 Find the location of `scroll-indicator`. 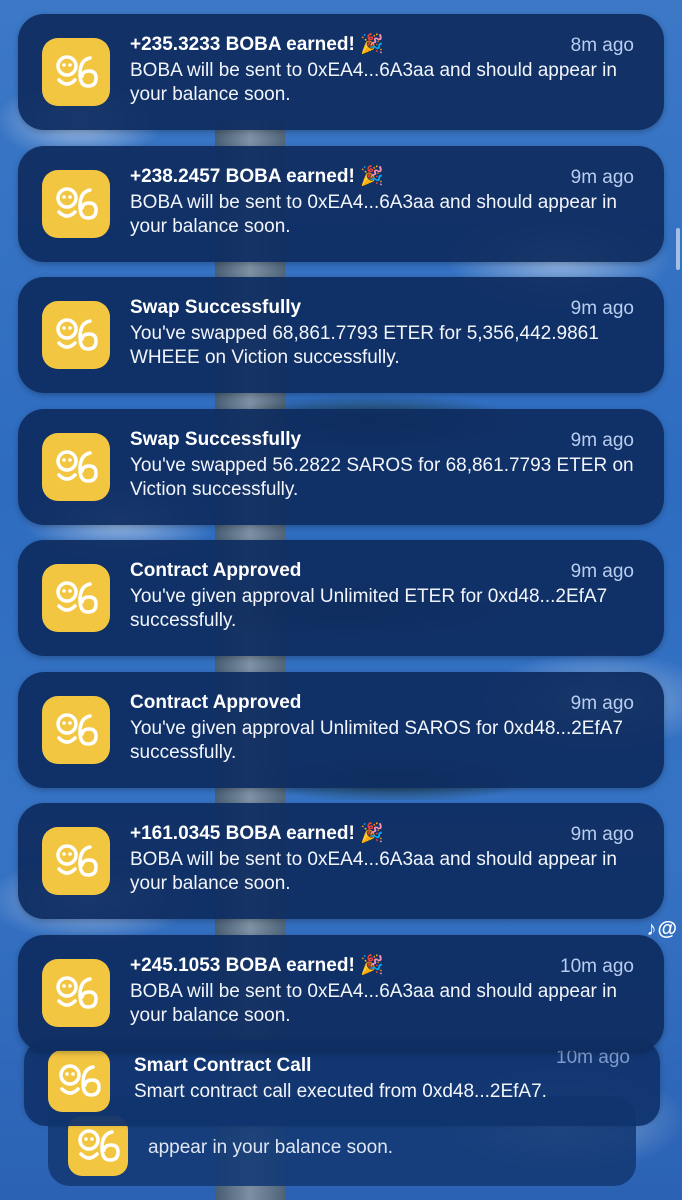

scroll-indicator is located at coordinates (678, 249).